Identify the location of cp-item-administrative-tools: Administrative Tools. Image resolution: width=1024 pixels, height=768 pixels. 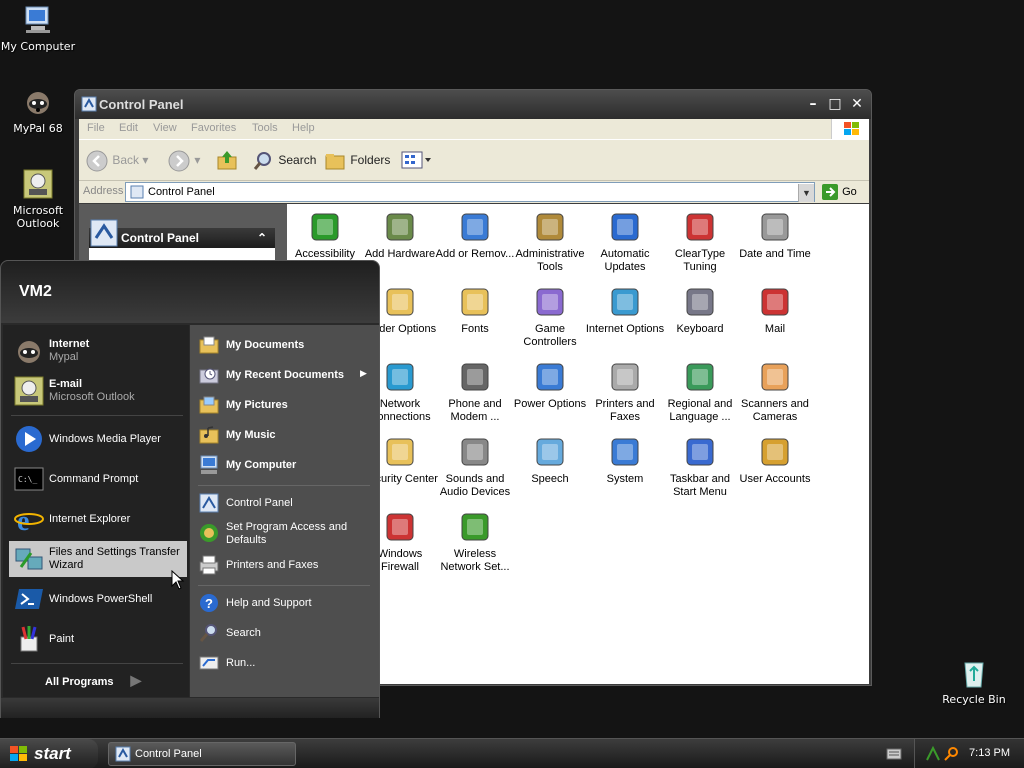
(550, 242).